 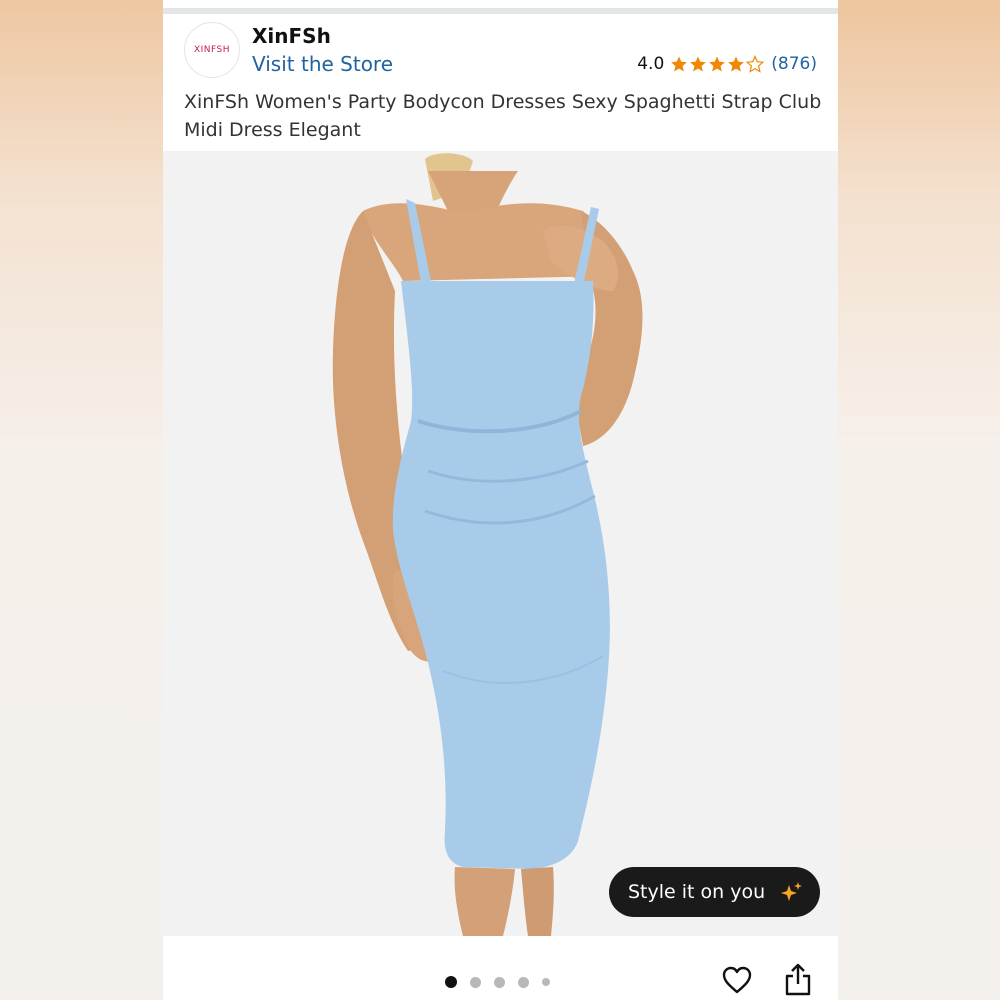 What do you see at coordinates (737, 980) in the screenshot?
I see `heart-icon` at bounding box center [737, 980].